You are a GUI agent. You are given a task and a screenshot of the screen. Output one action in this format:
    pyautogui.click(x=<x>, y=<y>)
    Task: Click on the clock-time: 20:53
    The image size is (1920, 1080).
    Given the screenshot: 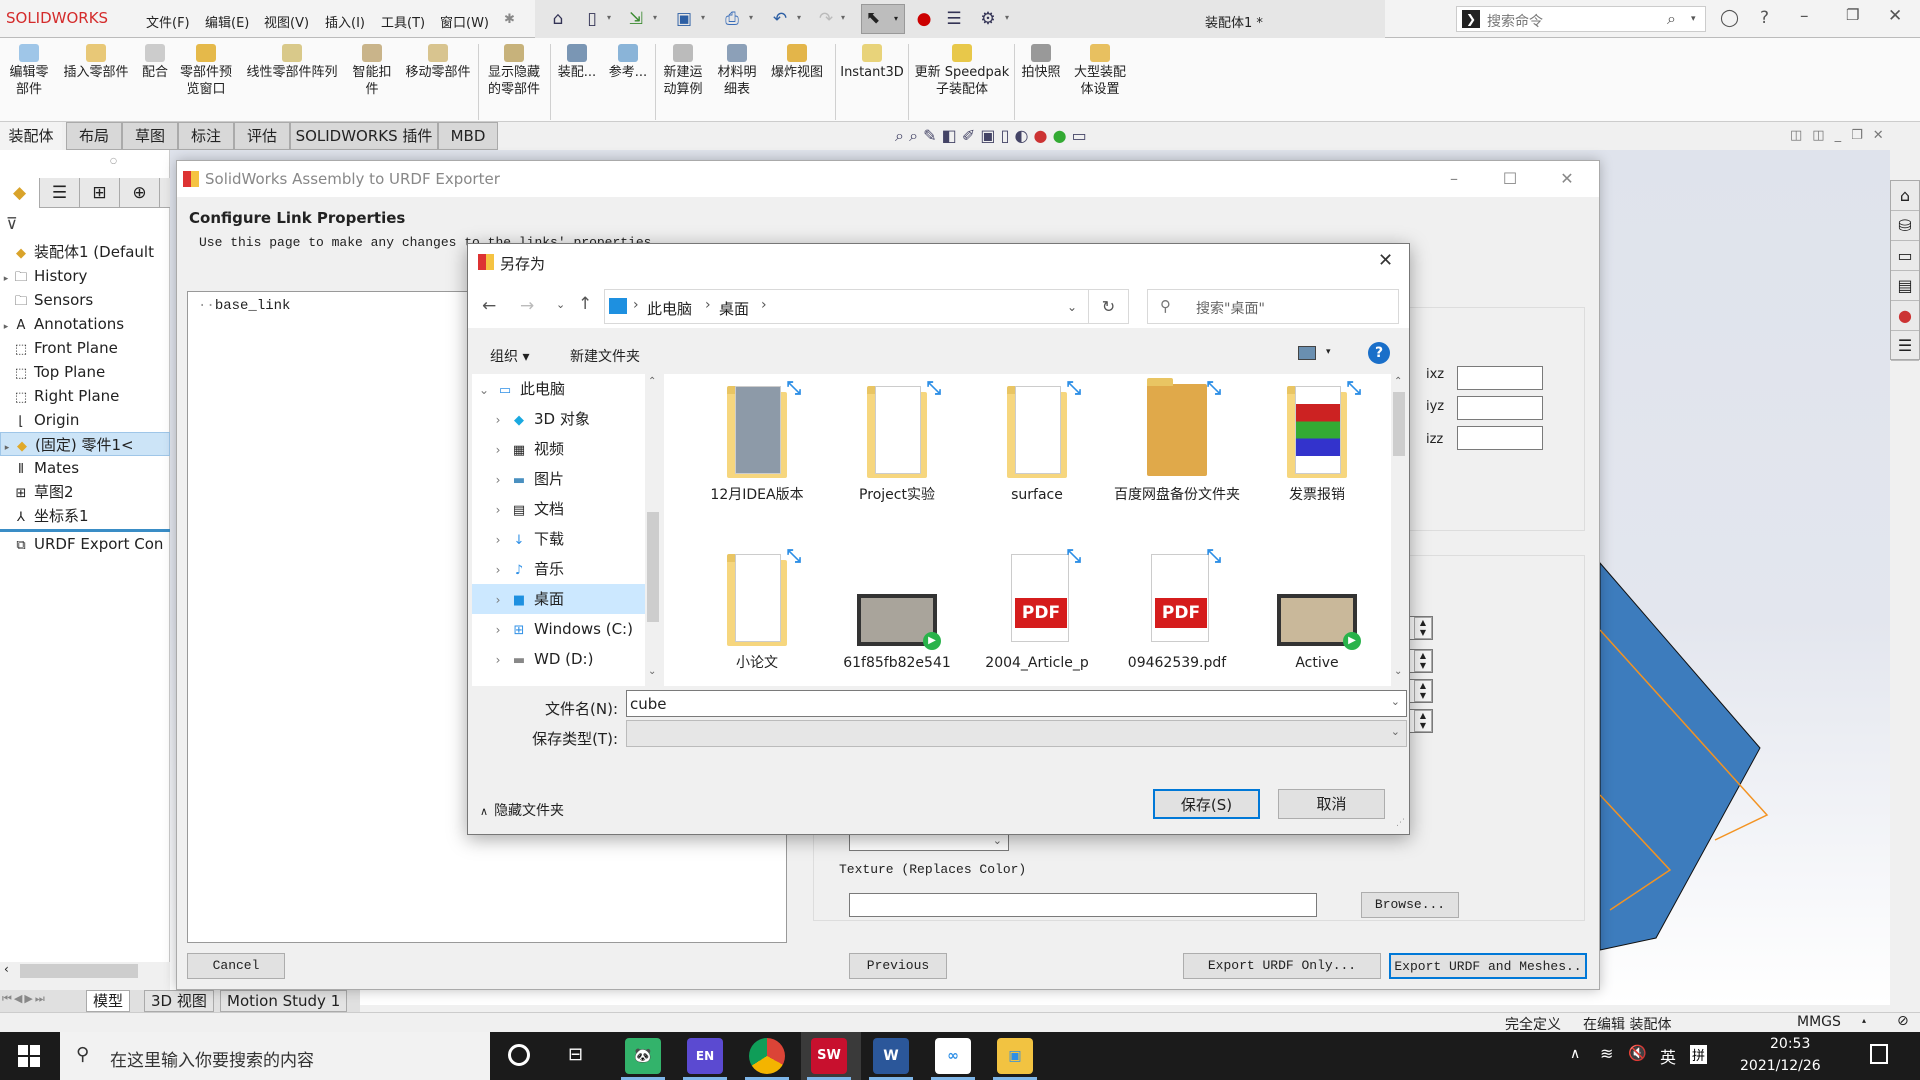 What is the action you would take?
    pyautogui.click(x=1790, y=1044)
    